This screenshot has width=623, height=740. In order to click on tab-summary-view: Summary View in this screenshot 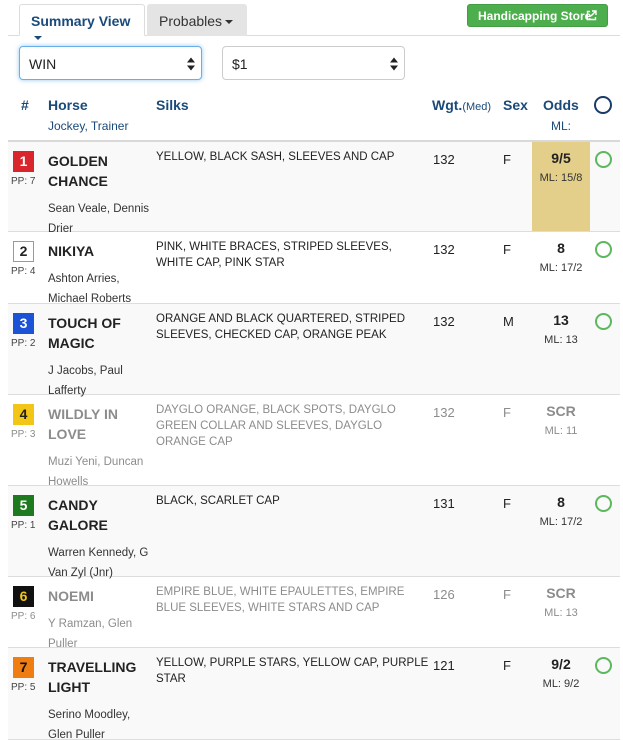, I will do `click(82, 22)`.